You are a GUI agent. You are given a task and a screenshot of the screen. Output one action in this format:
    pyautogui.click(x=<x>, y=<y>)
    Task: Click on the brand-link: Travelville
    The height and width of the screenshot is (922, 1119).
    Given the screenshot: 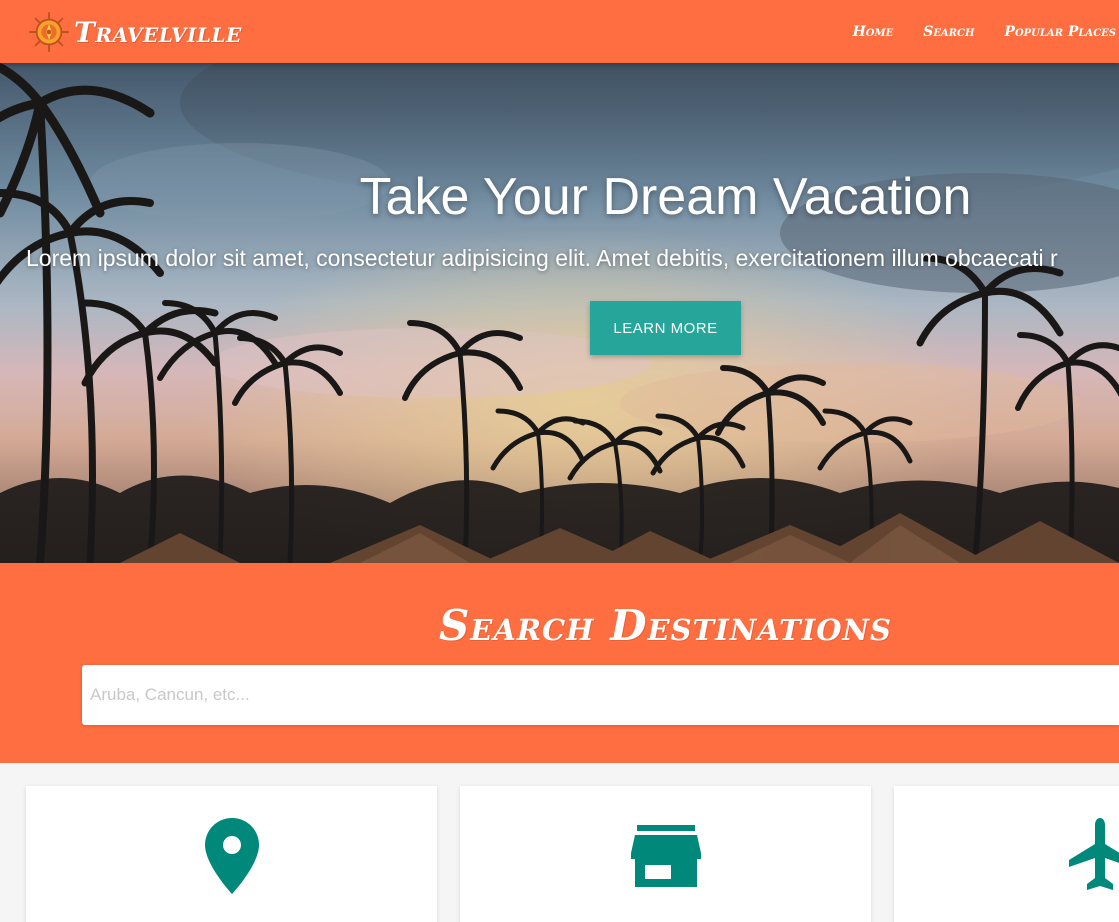 What is the action you would take?
    pyautogui.click(x=135, y=32)
    